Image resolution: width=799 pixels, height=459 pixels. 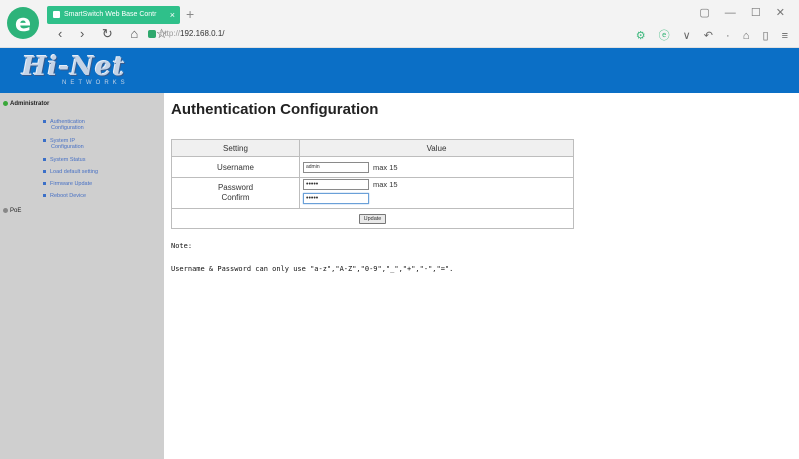 I want to click on note-heading: Note:, so click(x=182, y=246).